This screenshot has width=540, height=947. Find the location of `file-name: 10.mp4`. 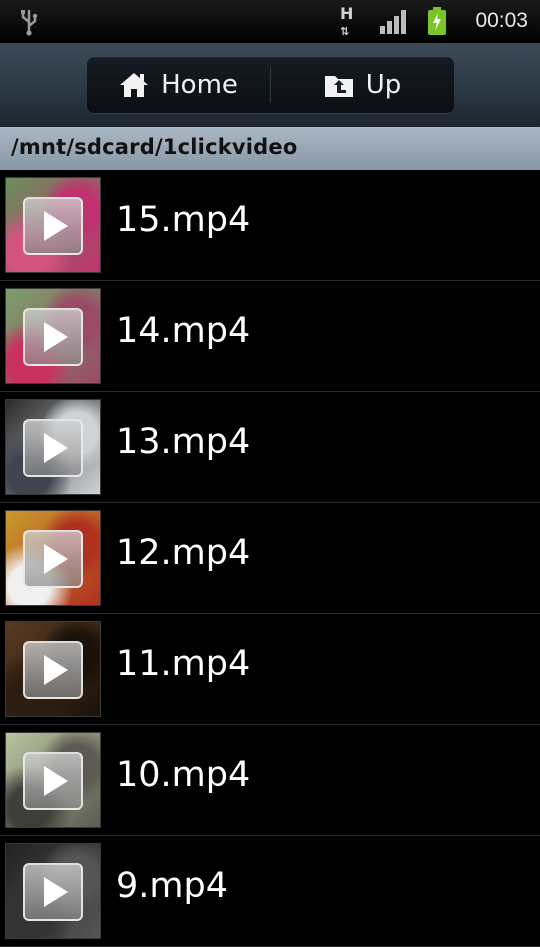

file-name: 10.mp4 is located at coordinates (183, 775).